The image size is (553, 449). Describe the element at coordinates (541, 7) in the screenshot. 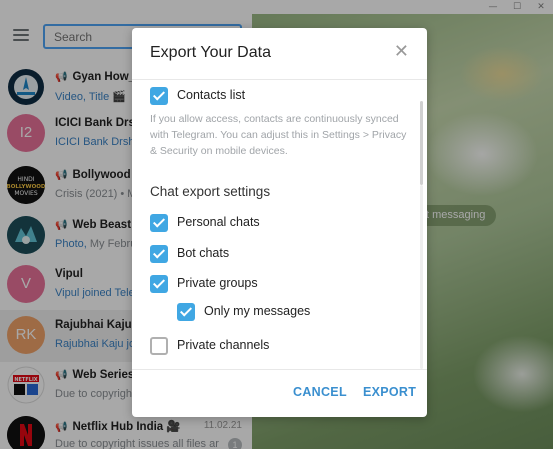

I see `close-window-button: ✕` at that location.